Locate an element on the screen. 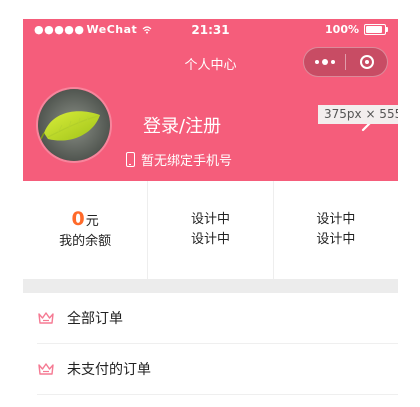 The image size is (420, 407). phone-binding-status: 暂无绑定手机号 is located at coordinates (179, 159).